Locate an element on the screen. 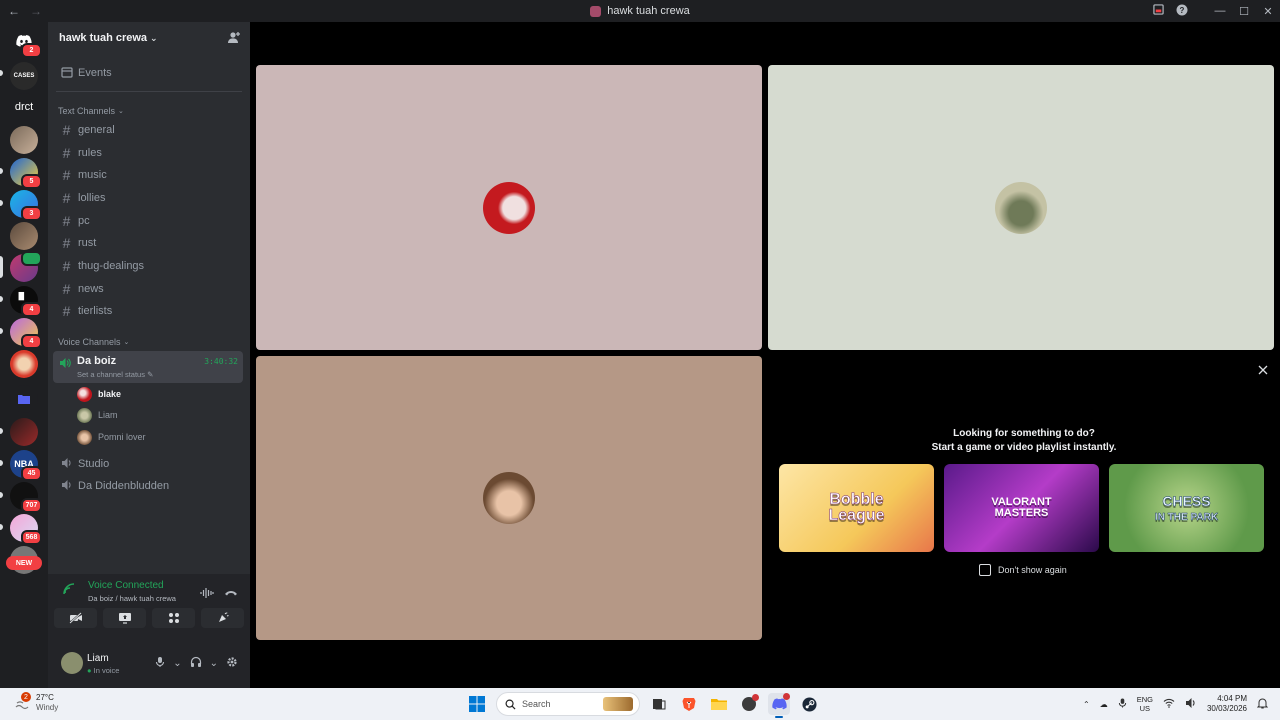 This screenshot has width=1280, height=720. clock-time: 4:04 PM is located at coordinates (1232, 698).